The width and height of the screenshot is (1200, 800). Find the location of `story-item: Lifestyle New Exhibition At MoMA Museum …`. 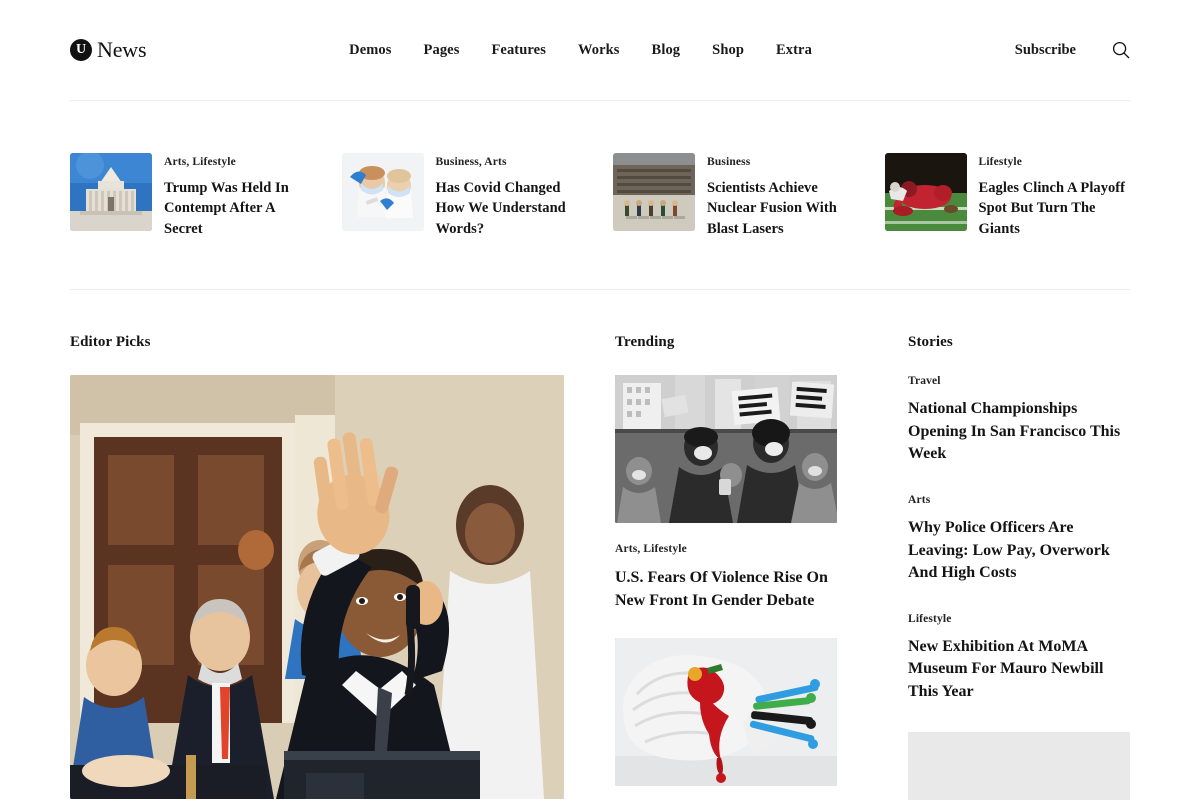

story-item: Lifestyle New Exhibition At MoMA Museum … is located at coordinates (1019, 658).